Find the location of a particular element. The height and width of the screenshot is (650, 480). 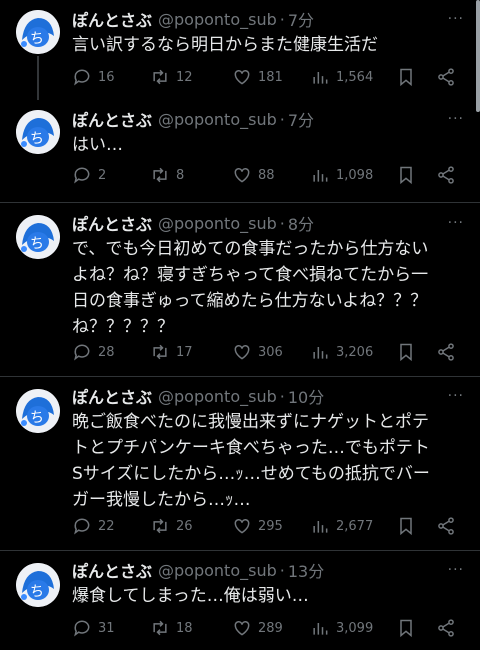

reply-button: 22 is located at coordinates (111, 526).